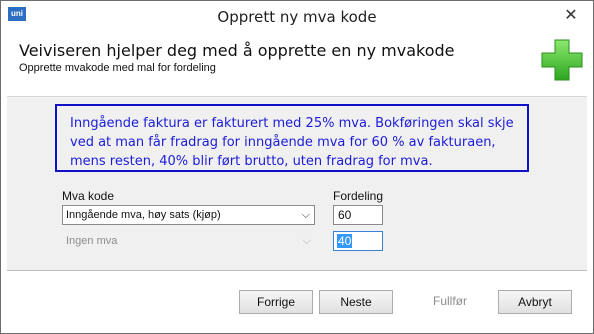 The width and height of the screenshot is (594, 334). Describe the element at coordinates (297, 270) in the screenshot. I see `footer-divider` at that location.